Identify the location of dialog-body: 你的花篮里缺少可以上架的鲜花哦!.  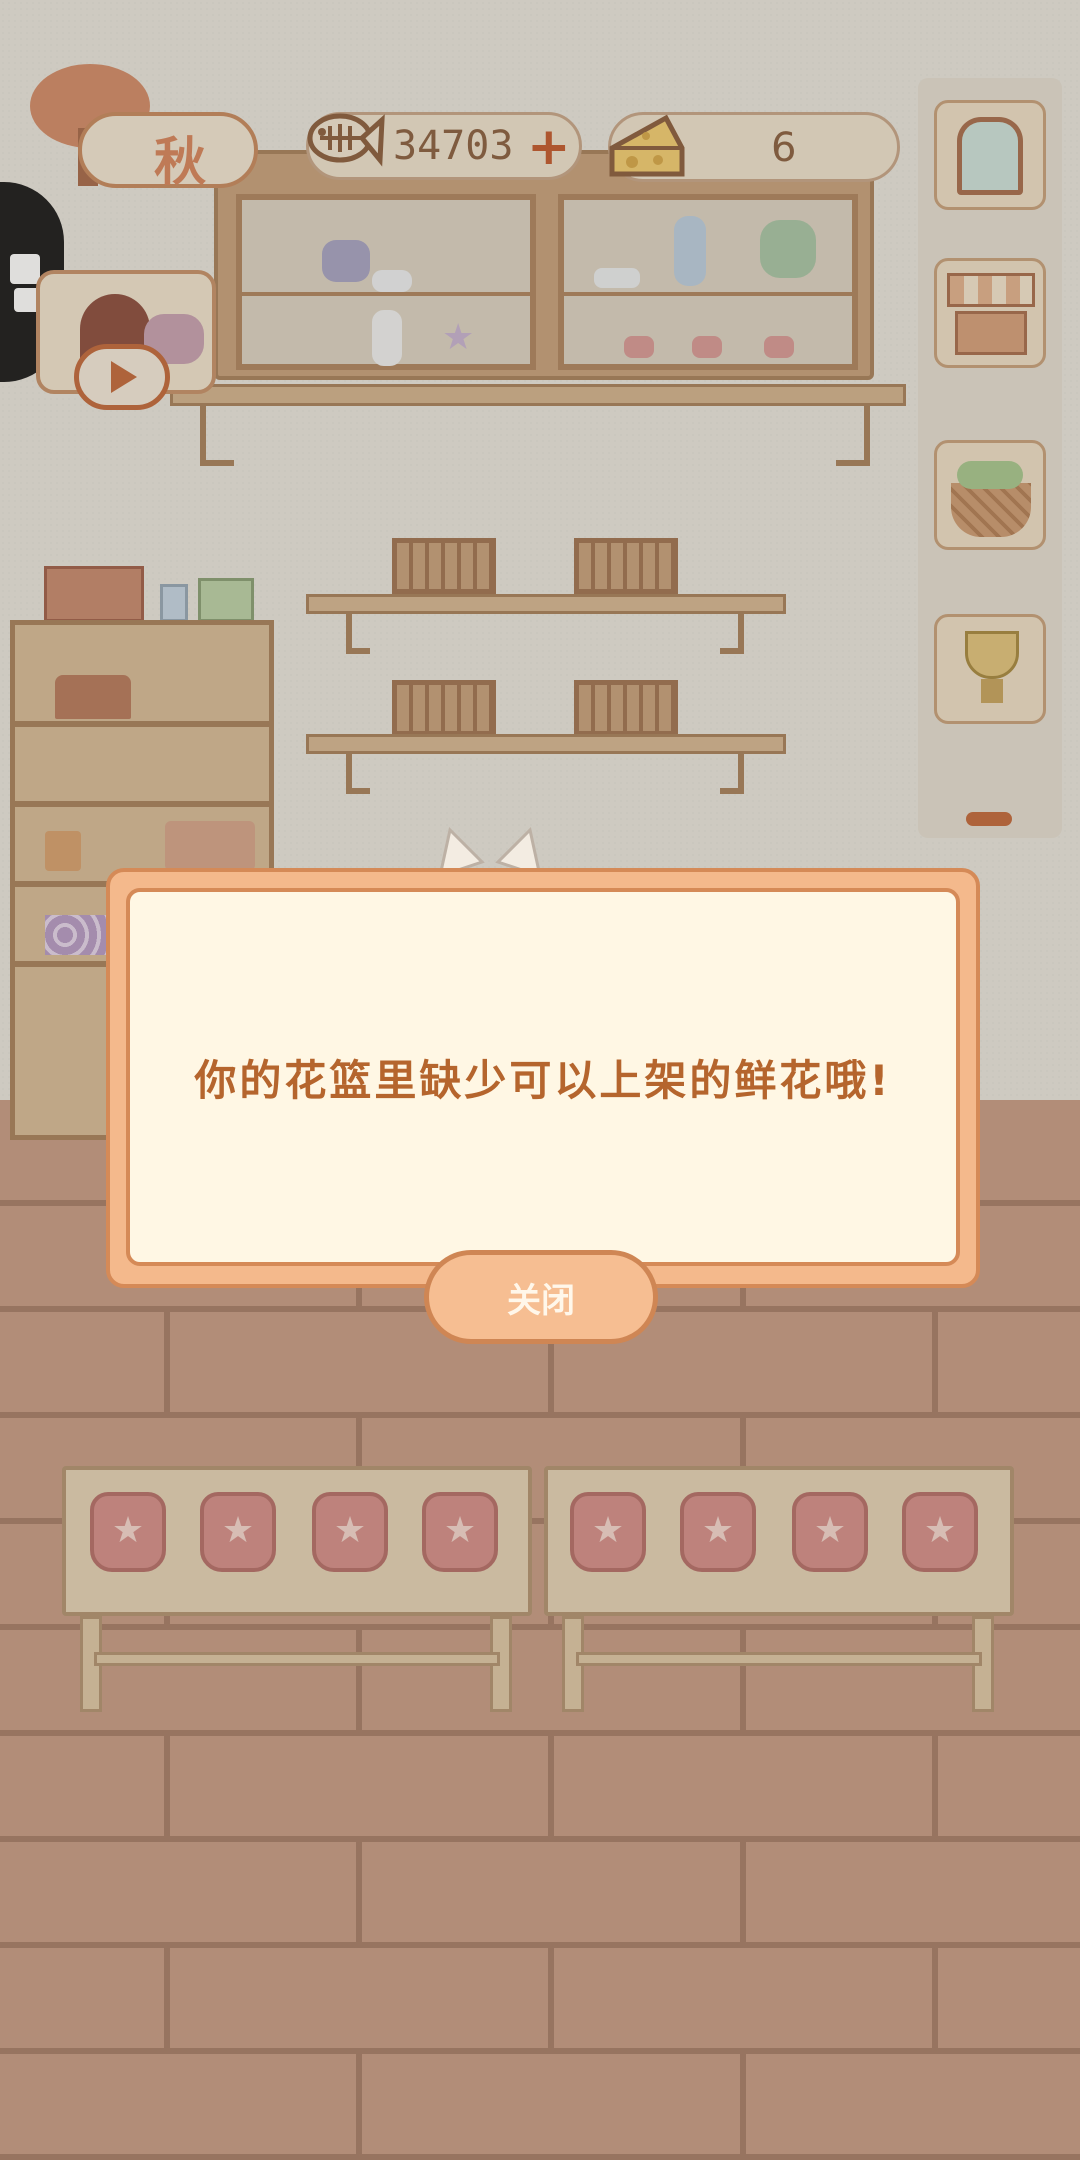
(543, 1077).